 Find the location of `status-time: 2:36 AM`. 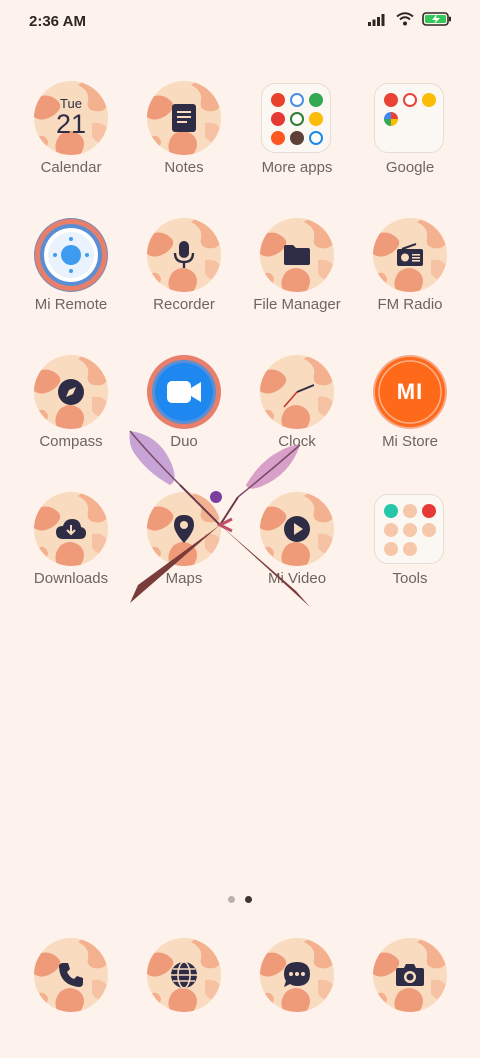

status-time: 2:36 AM is located at coordinates (57, 21).